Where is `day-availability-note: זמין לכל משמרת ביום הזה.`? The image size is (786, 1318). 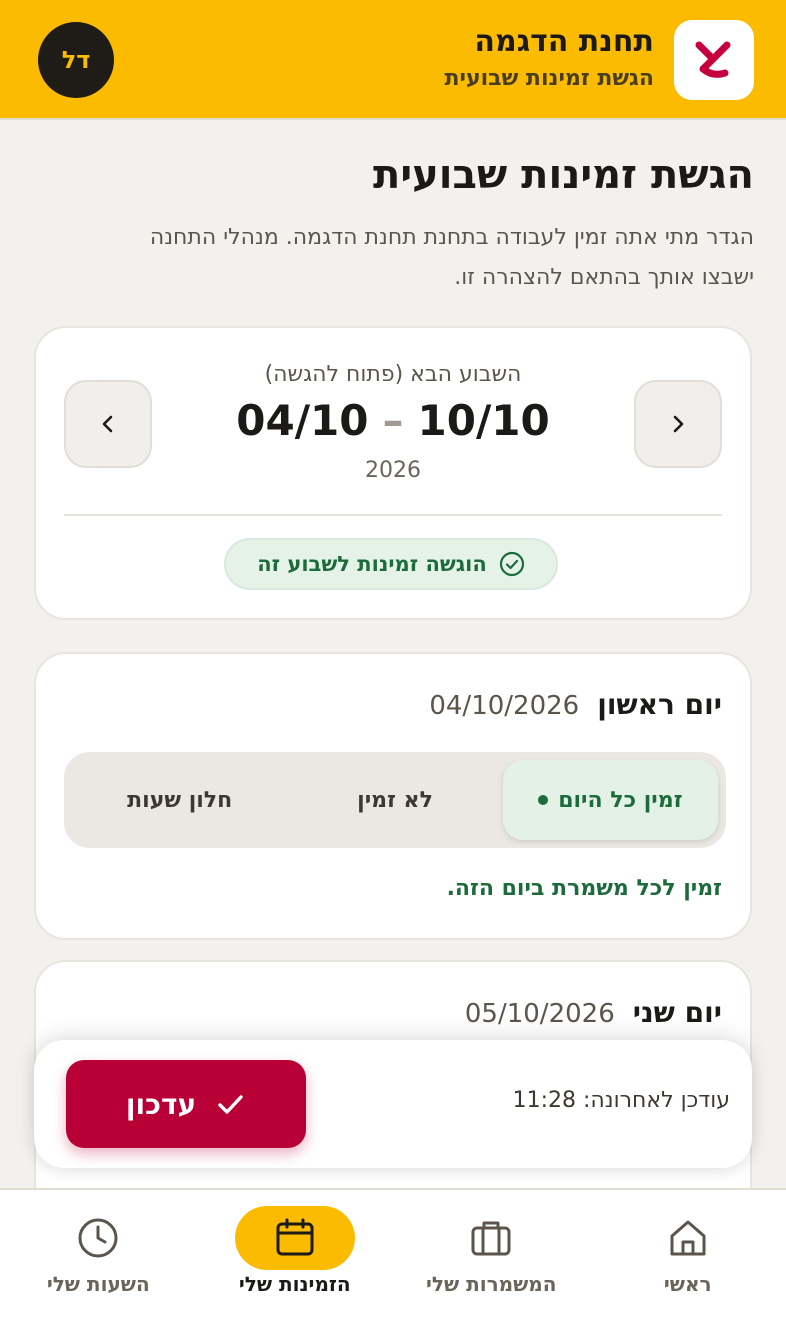 day-availability-note: זמין לכל משמרת ביום הזה. is located at coordinates (584, 888).